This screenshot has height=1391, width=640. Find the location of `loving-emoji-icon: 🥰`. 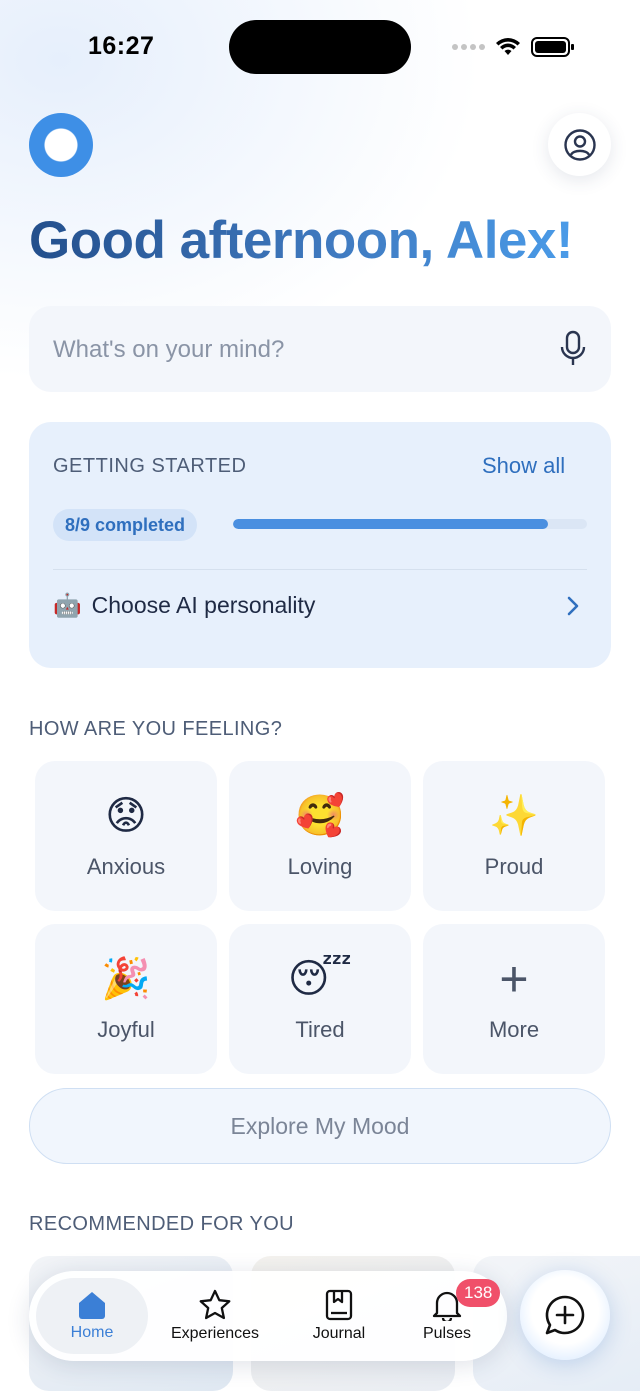

loving-emoji-icon: 🥰 is located at coordinates (320, 816).